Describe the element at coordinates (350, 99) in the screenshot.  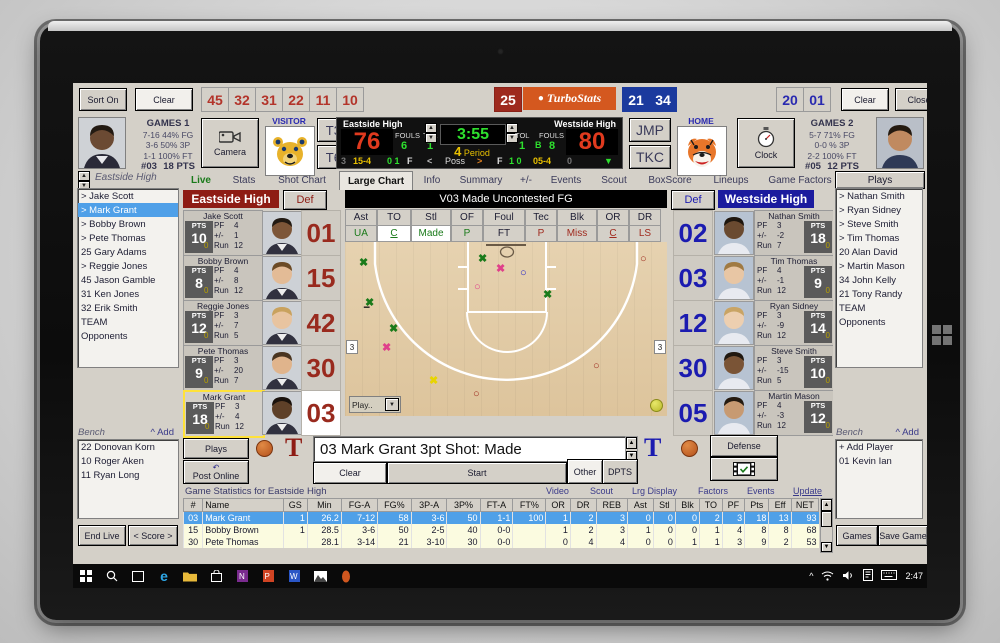
I see `visitor-num-5: 10` at that location.